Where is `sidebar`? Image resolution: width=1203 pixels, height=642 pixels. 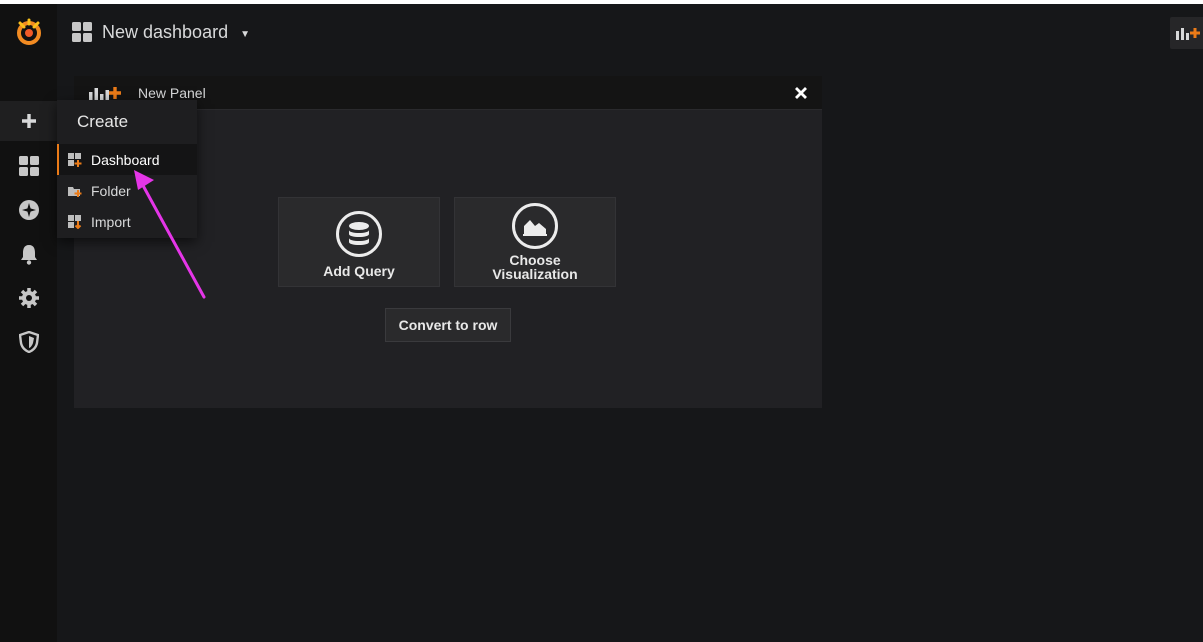 sidebar is located at coordinates (28, 323).